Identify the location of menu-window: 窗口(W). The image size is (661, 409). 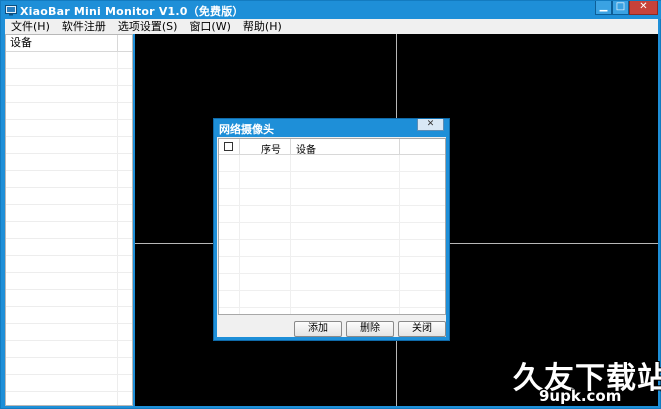
(209, 26).